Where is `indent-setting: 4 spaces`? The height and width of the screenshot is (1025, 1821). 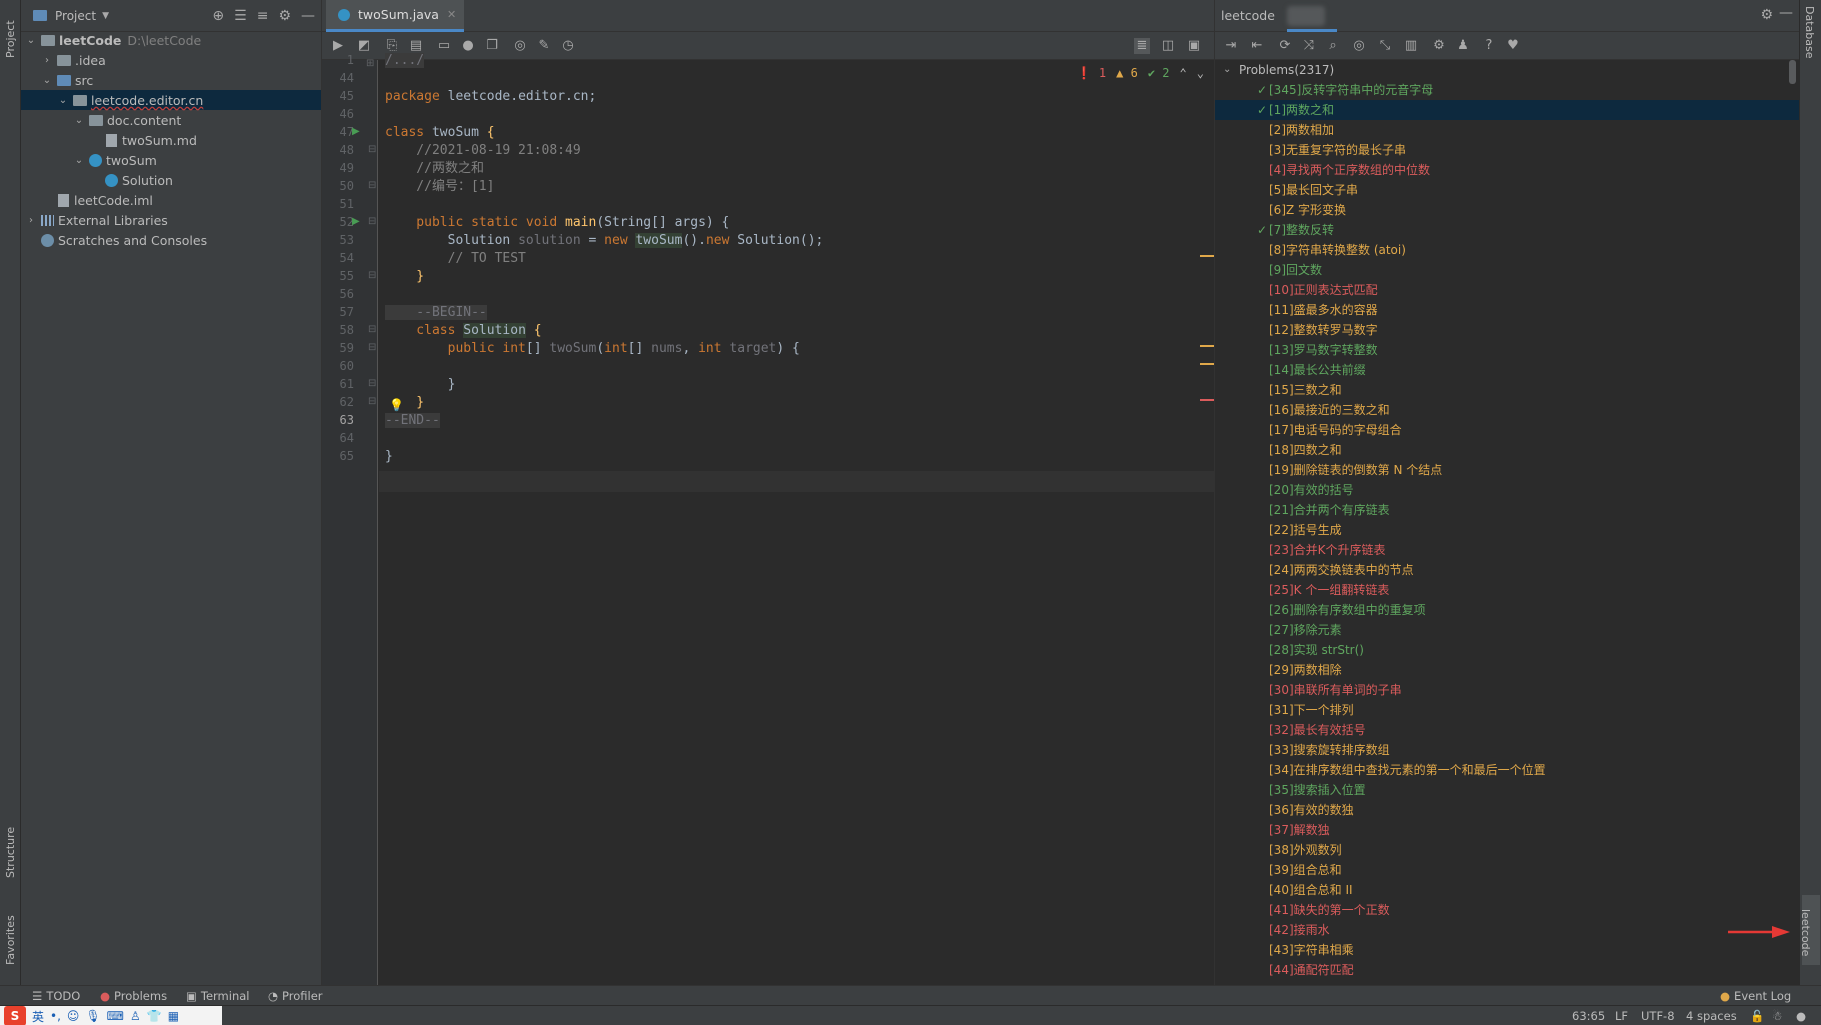
indent-setting: 4 spaces is located at coordinates (1711, 1016).